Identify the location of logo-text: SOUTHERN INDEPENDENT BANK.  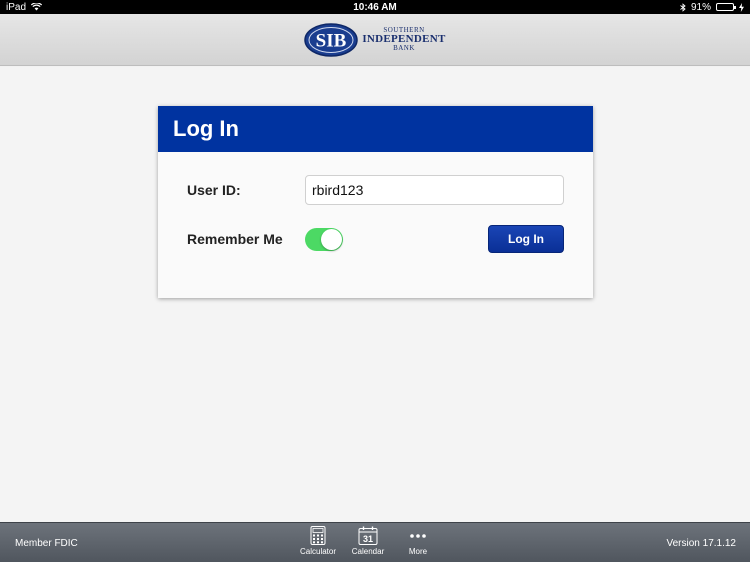
(403, 39).